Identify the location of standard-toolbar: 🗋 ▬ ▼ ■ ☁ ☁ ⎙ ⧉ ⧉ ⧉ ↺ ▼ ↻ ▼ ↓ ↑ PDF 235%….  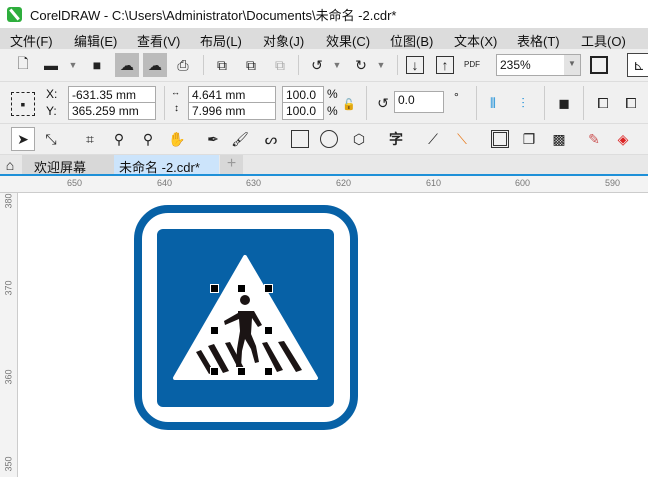
(324, 65).